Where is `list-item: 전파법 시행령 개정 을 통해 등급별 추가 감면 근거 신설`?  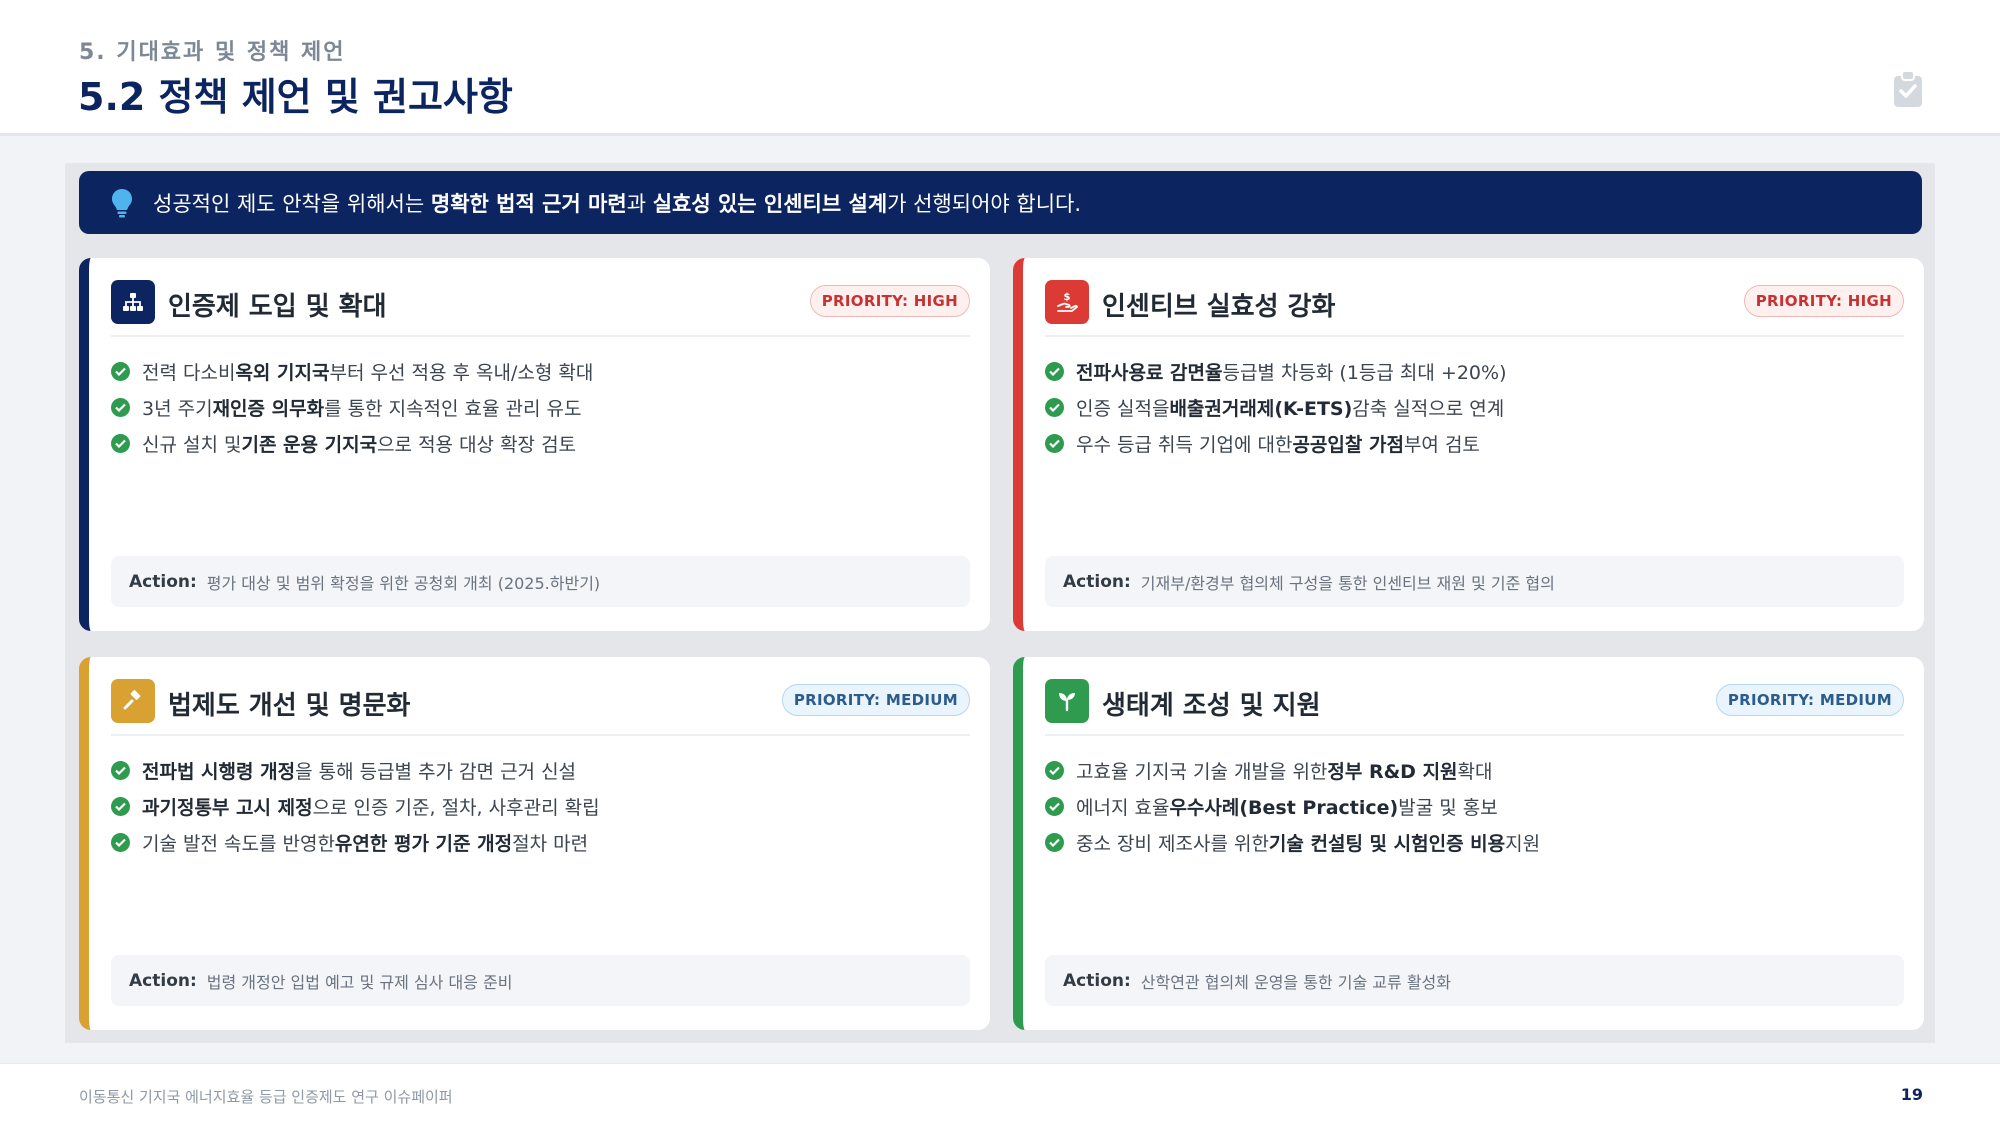 list-item: 전파법 시행령 개정 을 통해 등급별 추가 감면 근거 신설 is located at coordinates (355, 770).